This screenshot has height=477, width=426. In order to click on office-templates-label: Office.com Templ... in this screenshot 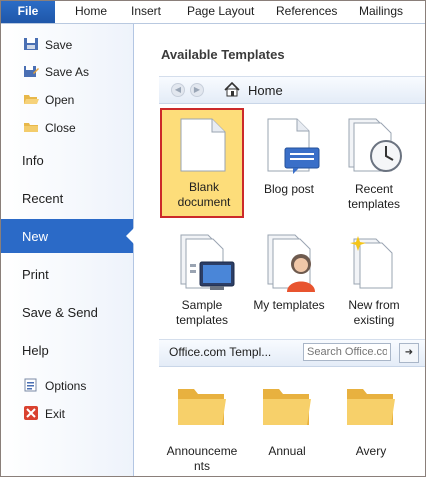, I will do `click(220, 352)`.